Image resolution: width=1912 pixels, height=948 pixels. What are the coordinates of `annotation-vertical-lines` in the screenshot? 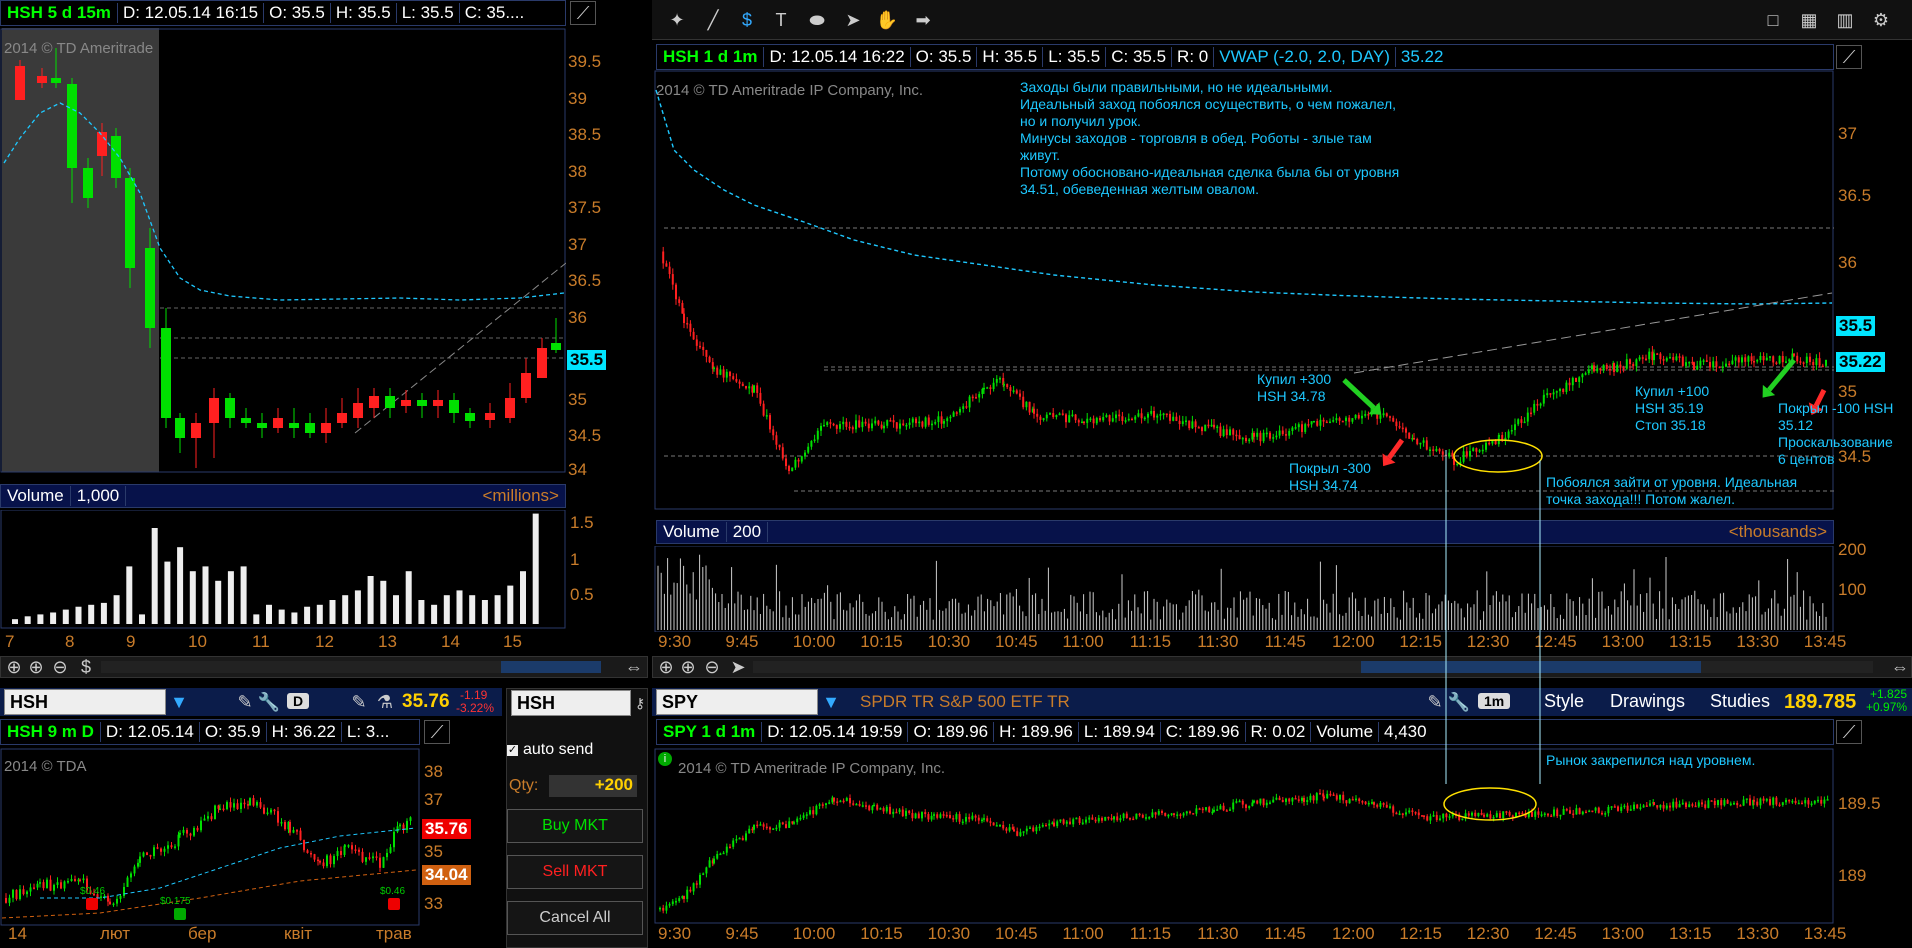 It's located at (1493, 617).